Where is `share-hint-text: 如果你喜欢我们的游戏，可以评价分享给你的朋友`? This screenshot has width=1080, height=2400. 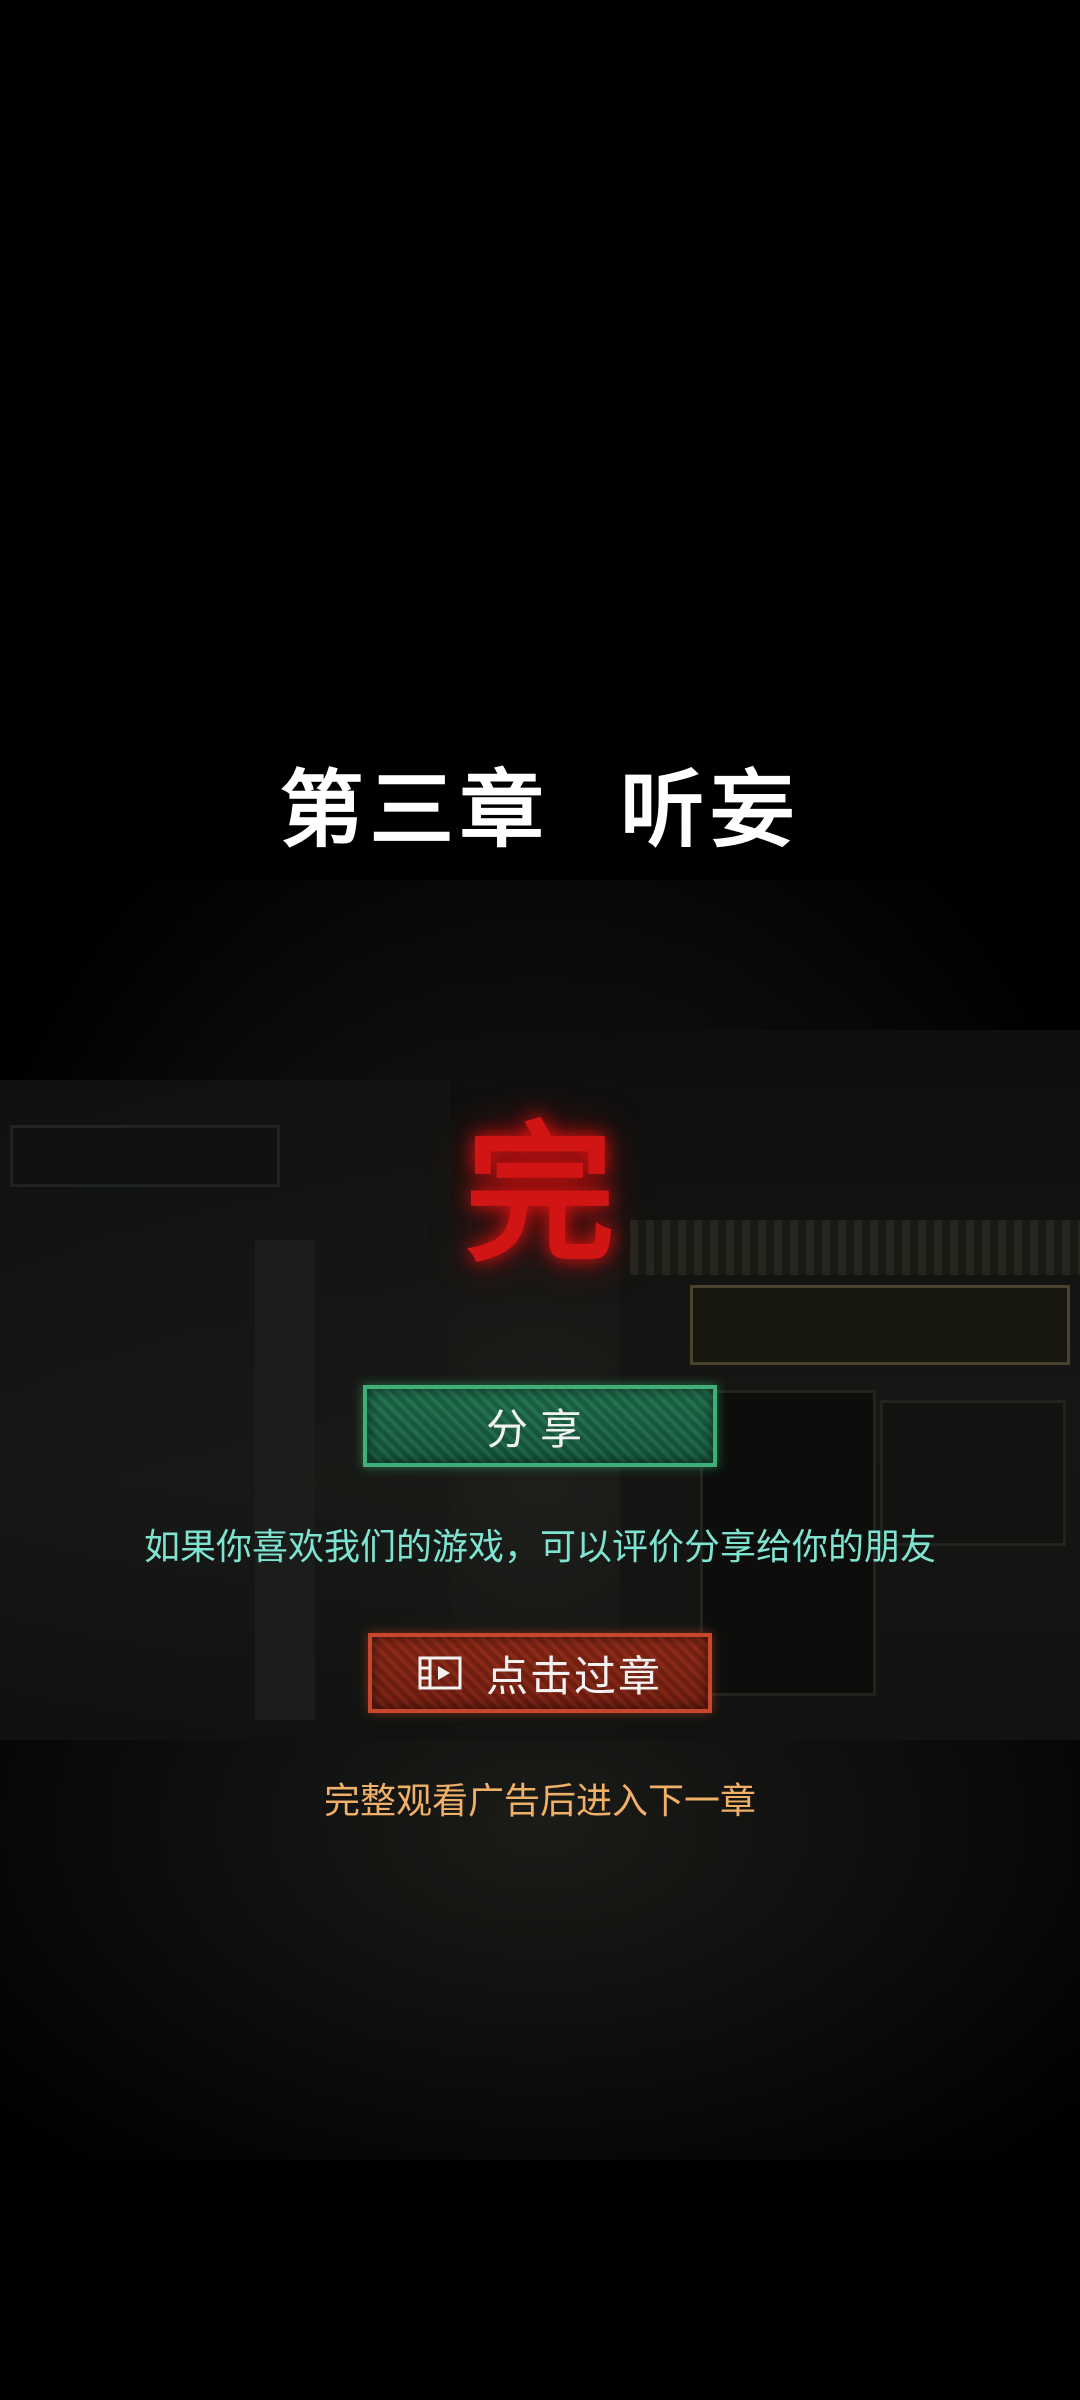 share-hint-text: 如果你喜欢我们的游戏，可以评价分享给你的朋友 is located at coordinates (539, 1547).